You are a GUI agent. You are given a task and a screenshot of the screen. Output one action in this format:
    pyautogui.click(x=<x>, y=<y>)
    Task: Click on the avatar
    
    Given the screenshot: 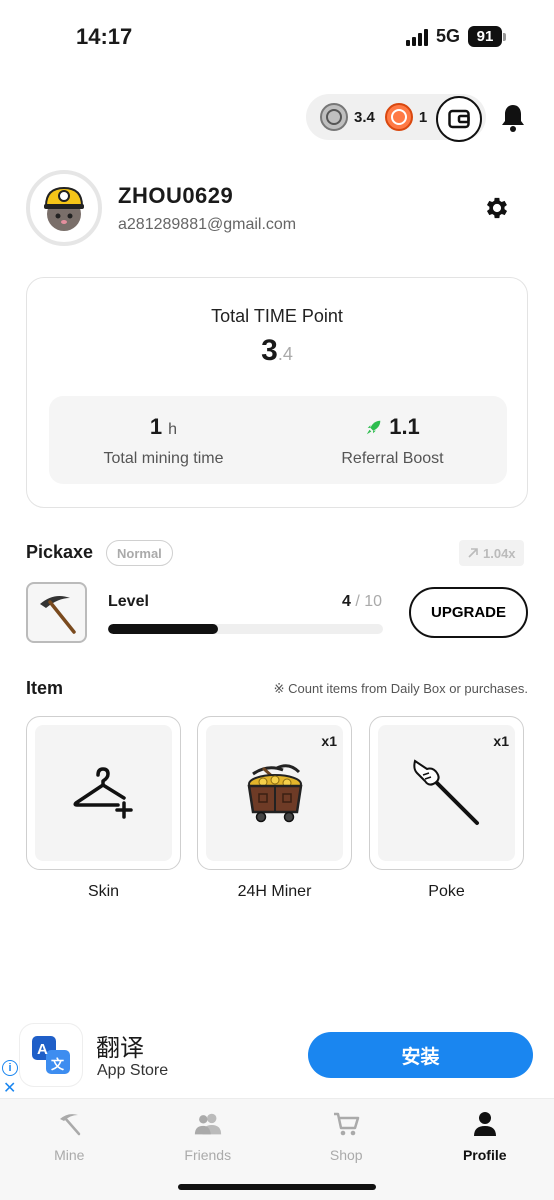 What is the action you would take?
    pyautogui.click(x=64, y=208)
    